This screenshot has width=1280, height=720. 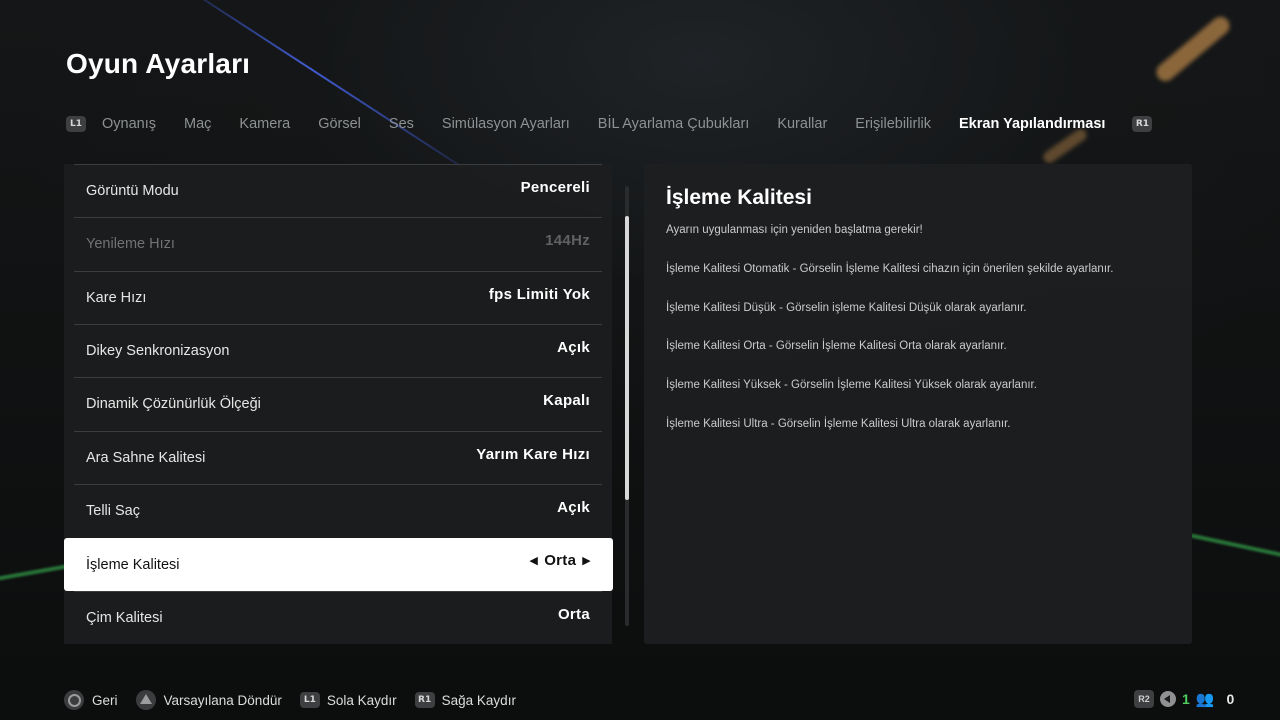 What do you see at coordinates (1205, 699) in the screenshot?
I see `friends-icon: 👥` at bounding box center [1205, 699].